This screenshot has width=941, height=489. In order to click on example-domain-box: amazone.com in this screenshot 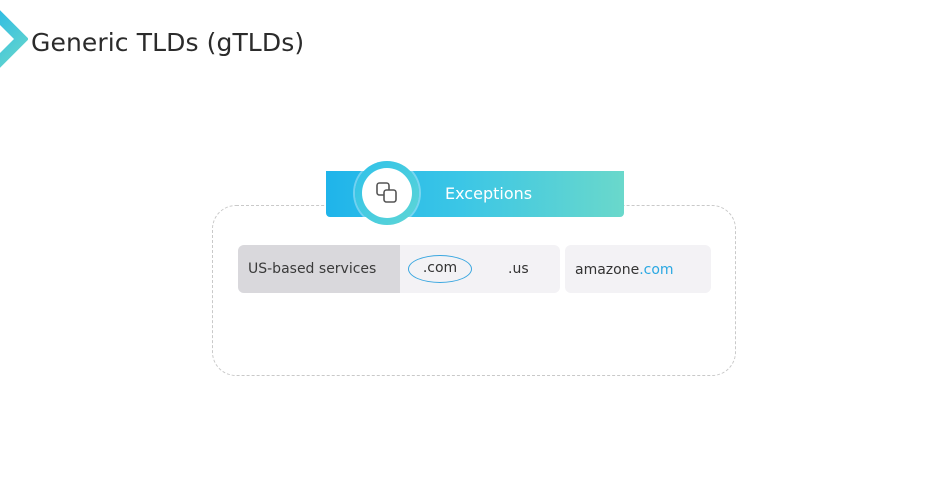, I will do `click(638, 269)`.